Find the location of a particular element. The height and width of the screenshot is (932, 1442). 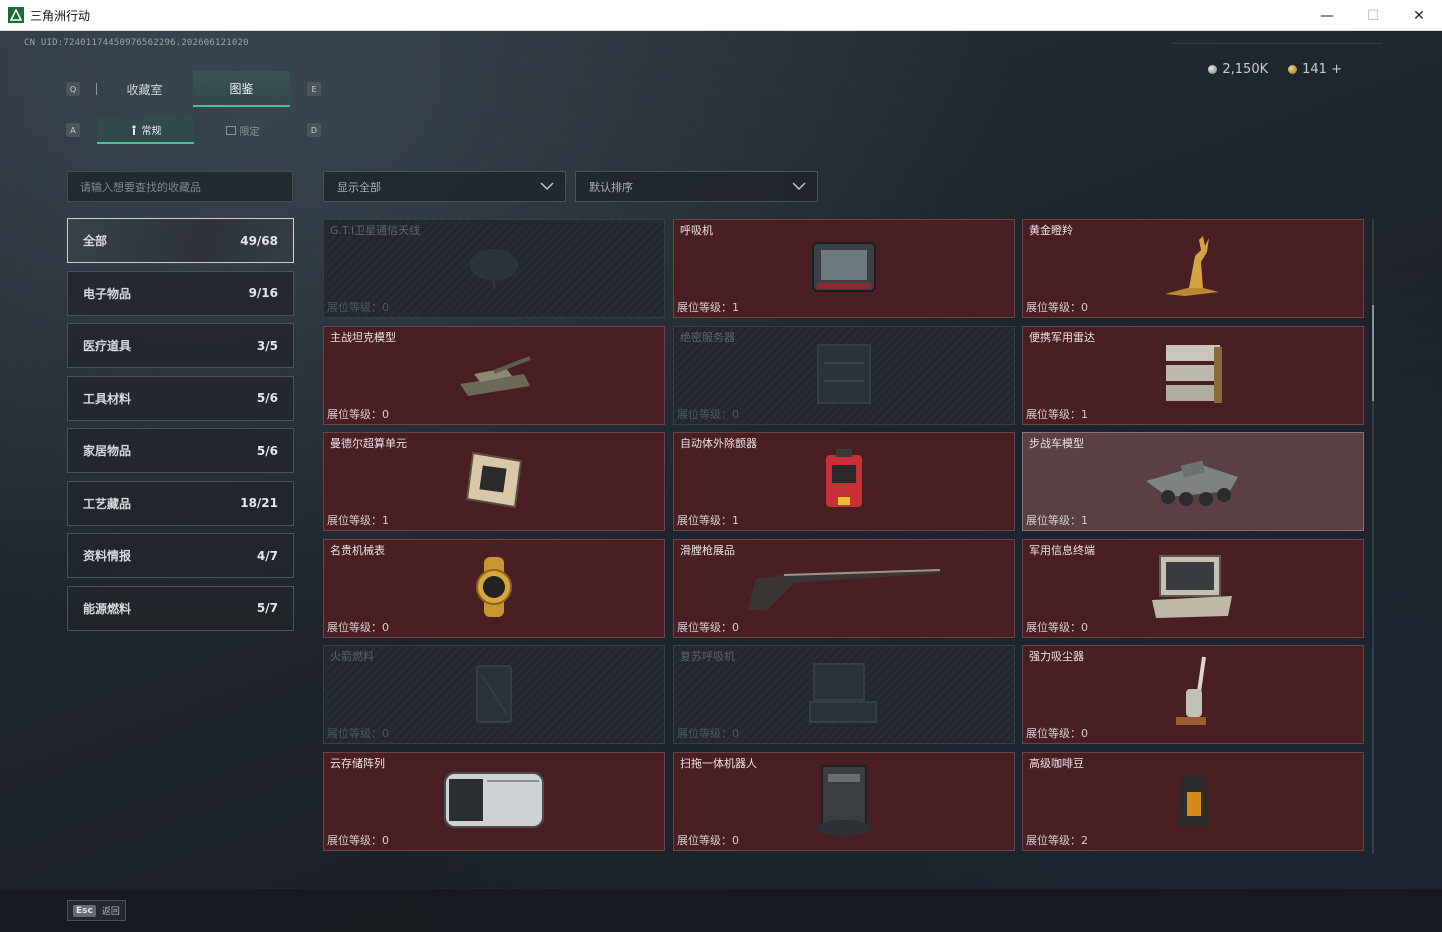

radar-icon is located at coordinates (1193, 376).